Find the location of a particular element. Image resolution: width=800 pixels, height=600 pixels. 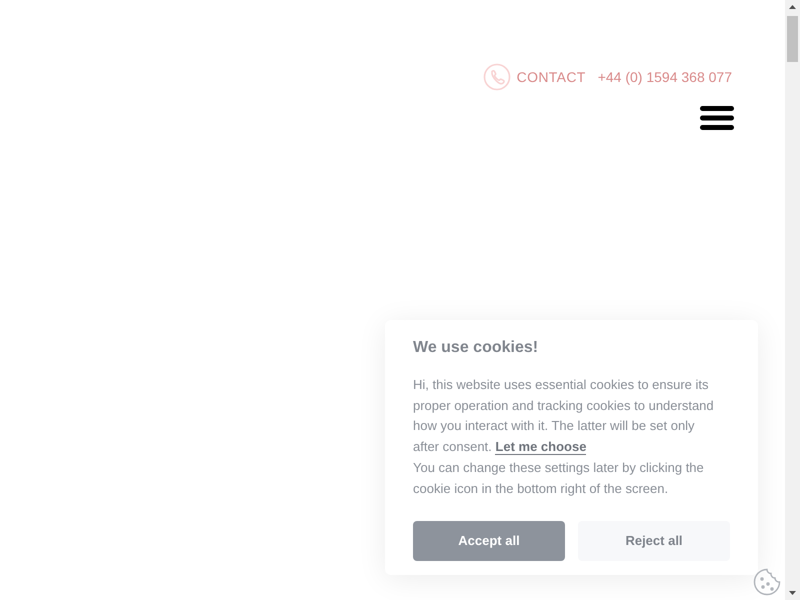

let-me-choose-link: Let me choose is located at coordinates (540, 447).